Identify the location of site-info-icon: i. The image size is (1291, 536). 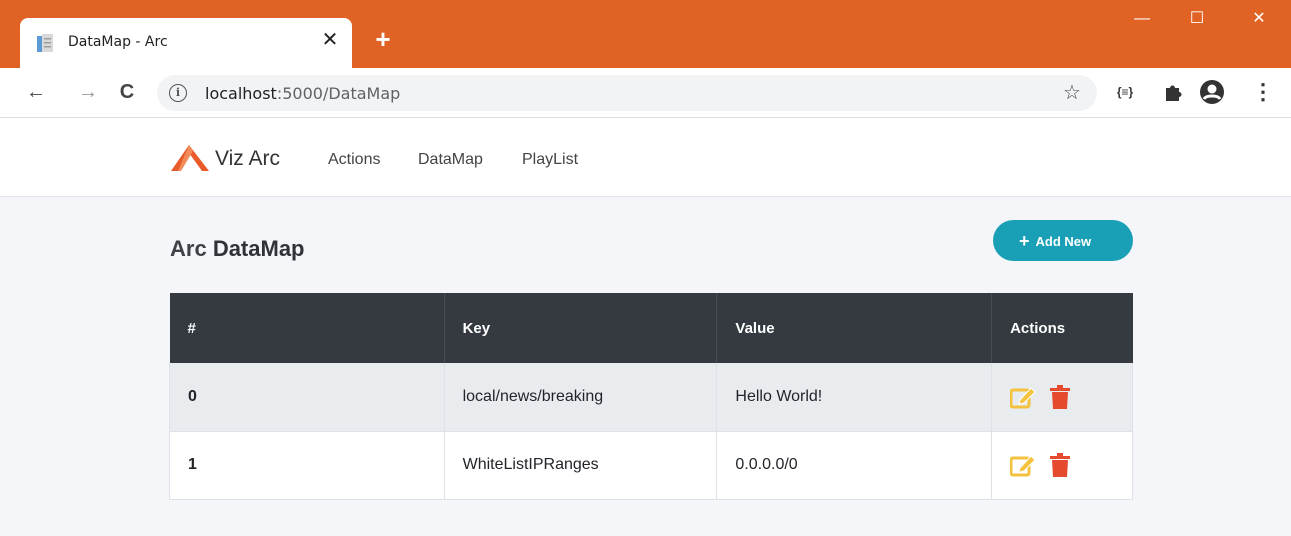
(178, 93).